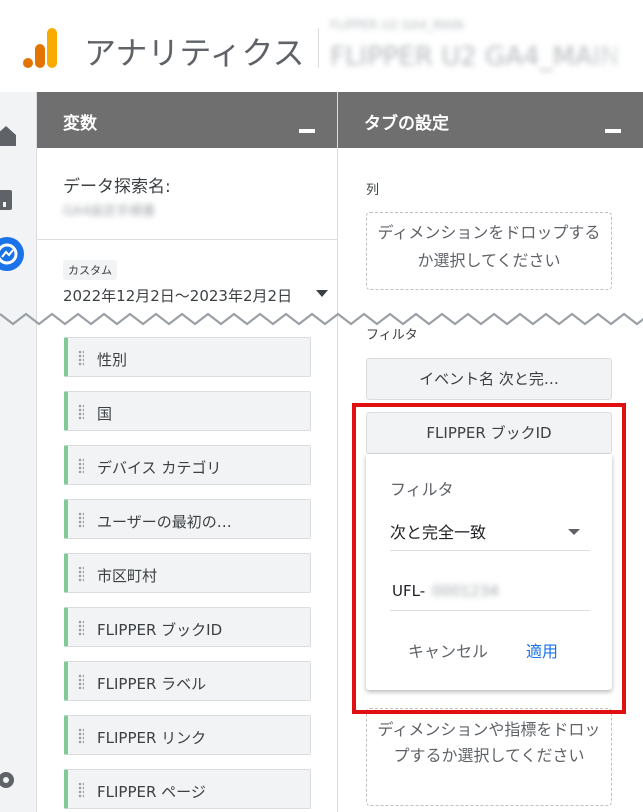 The height and width of the screenshot is (812, 643). What do you see at coordinates (109, 209) in the screenshot?
I see `explore-name-input: GA4設定手順書` at bounding box center [109, 209].